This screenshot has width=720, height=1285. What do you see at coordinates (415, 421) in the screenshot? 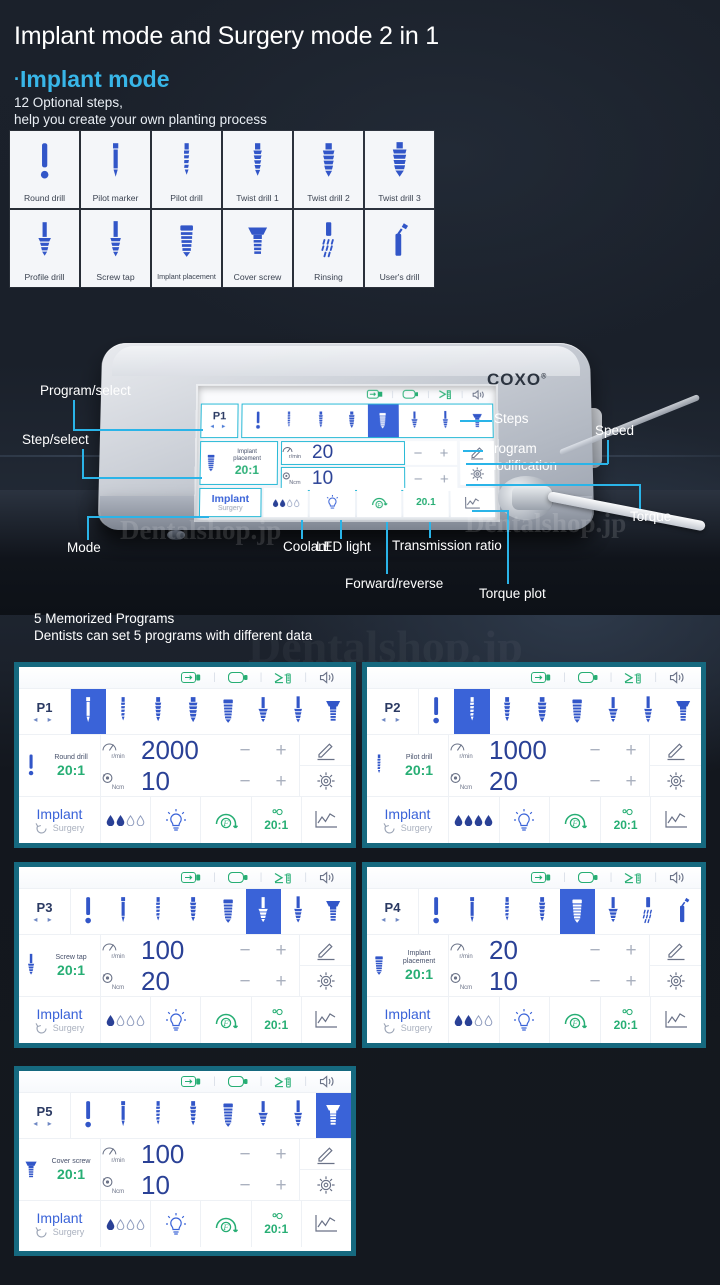
I see `screen-step-profile-drill` at bounding box center [415, 421].